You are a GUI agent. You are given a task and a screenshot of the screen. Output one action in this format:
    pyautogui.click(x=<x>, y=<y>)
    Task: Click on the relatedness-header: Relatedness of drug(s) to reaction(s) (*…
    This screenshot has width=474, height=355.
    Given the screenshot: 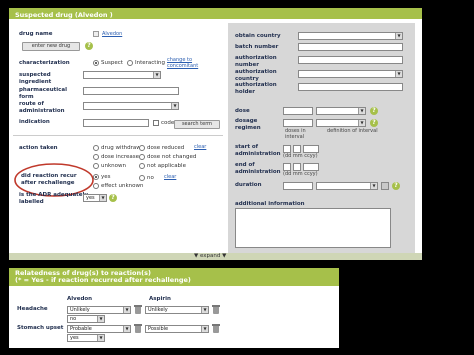 What is the action you would take?
    pyautogui.click(x=174, y=277)
    